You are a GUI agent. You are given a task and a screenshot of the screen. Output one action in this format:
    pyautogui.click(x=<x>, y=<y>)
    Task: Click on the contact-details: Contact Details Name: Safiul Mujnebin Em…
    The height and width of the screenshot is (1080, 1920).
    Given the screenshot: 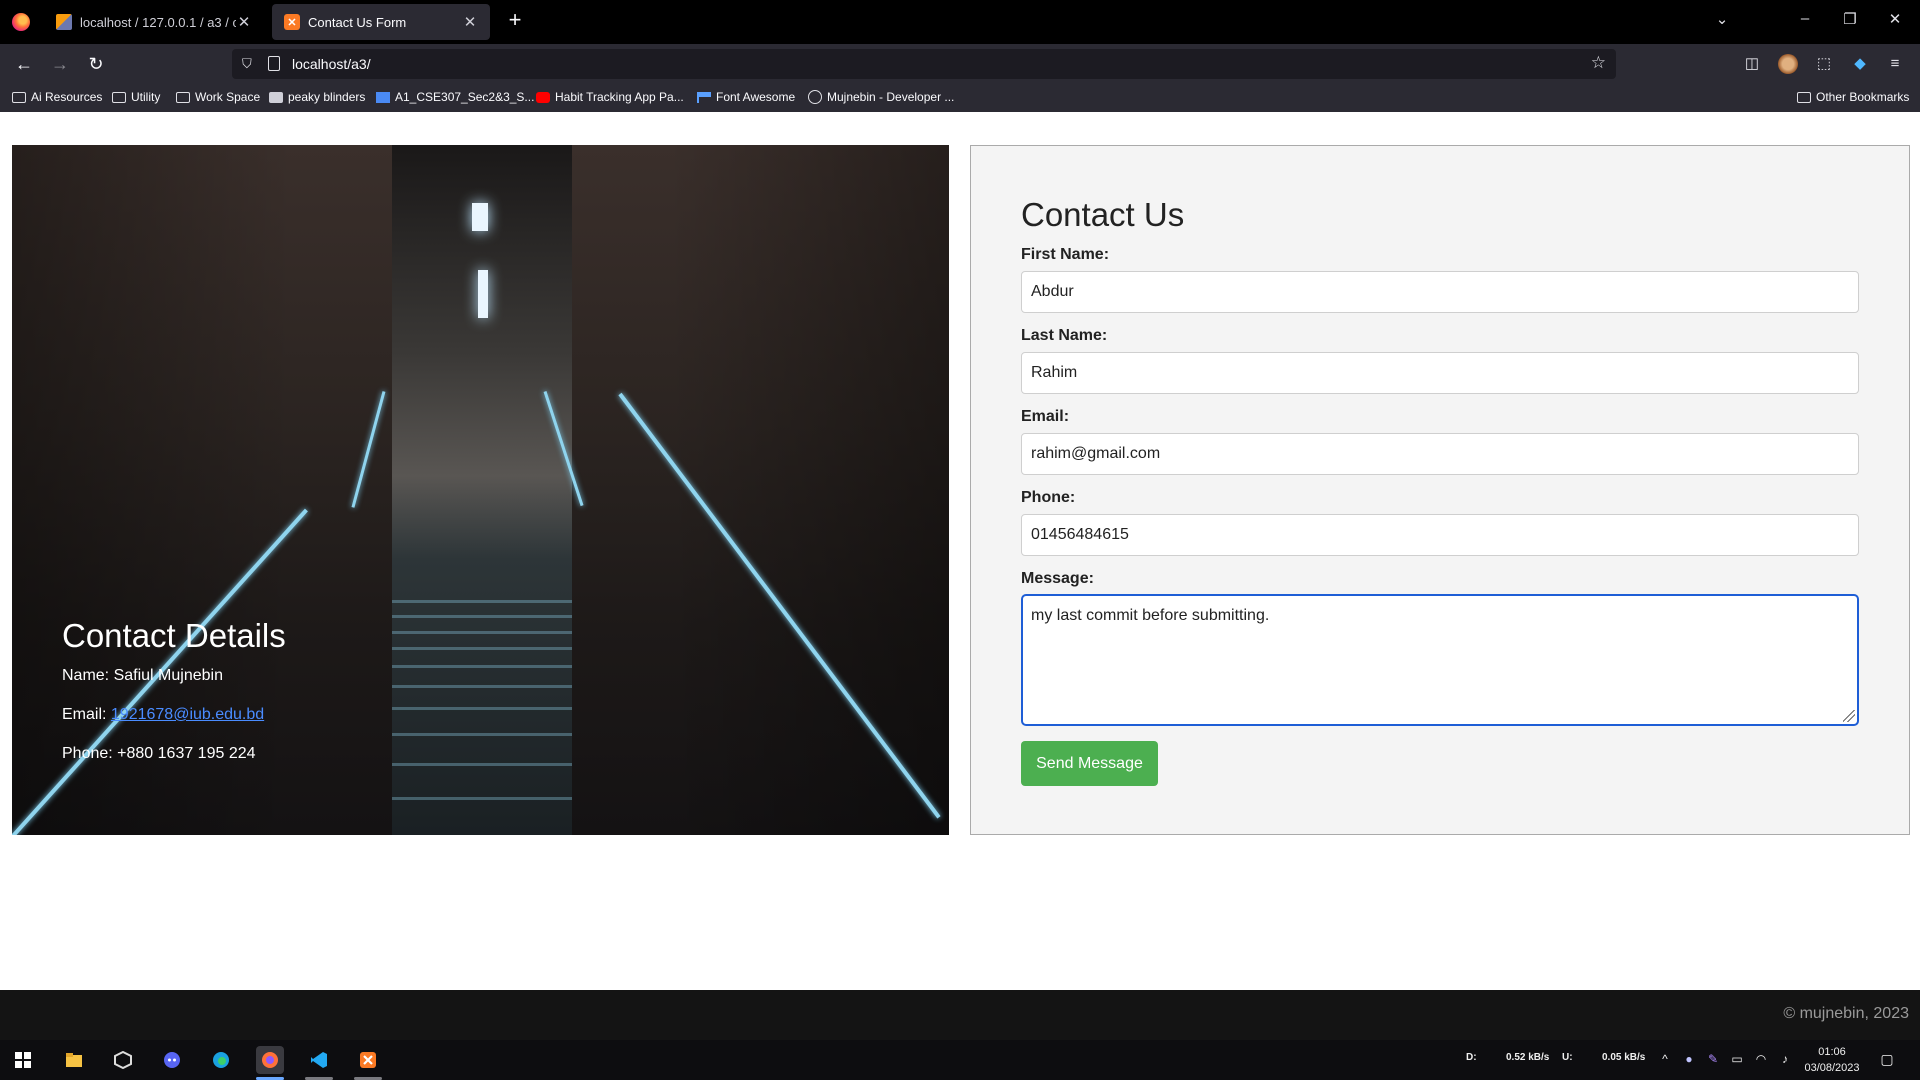 What is the action you would take?
    pyautogui.click(x=174, y=700)
    